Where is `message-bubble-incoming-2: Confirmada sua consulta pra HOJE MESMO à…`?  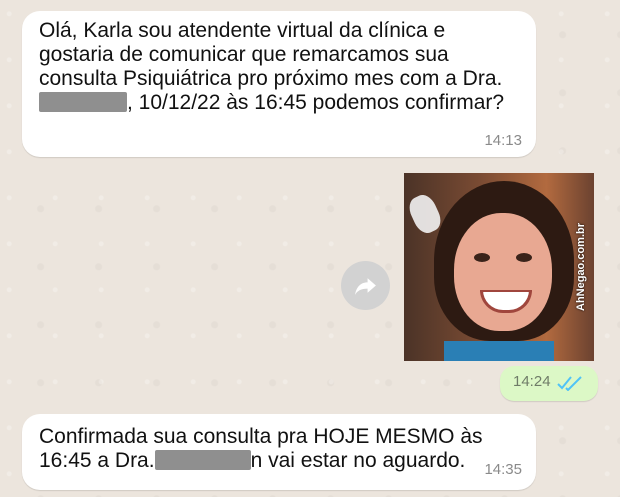 message-bubble-incoming-2: Confirmada sua consulta pra HOJE MESMO à… is located at coordinates (279, 452).